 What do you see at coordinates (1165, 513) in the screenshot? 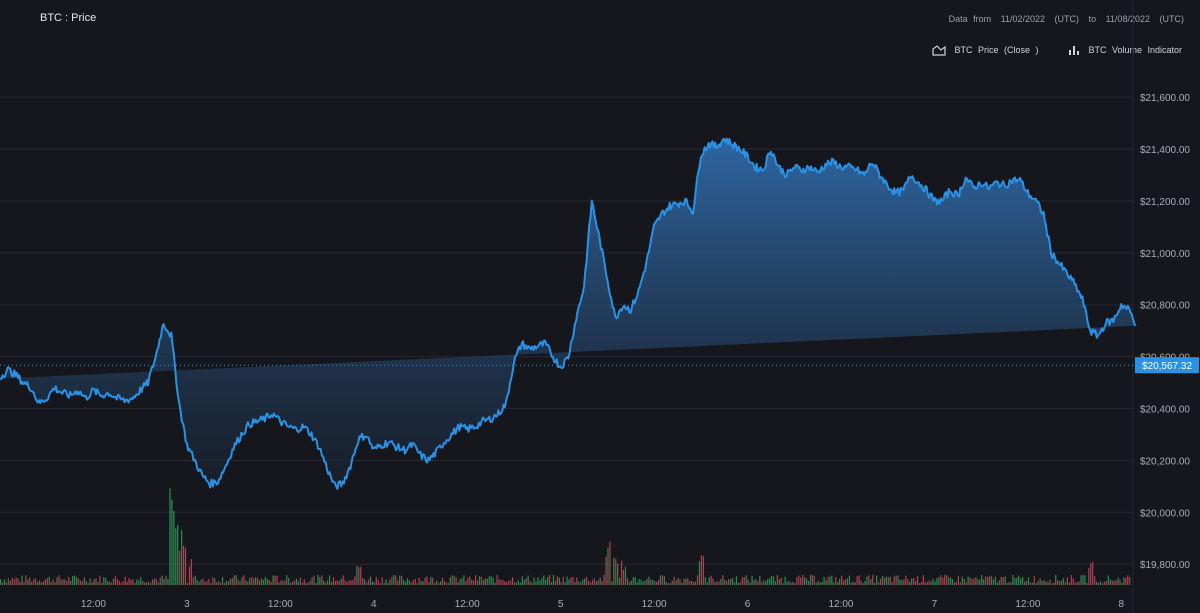
I see `y-tick-label: $20,000.00` at bounding box center [1165, 513].